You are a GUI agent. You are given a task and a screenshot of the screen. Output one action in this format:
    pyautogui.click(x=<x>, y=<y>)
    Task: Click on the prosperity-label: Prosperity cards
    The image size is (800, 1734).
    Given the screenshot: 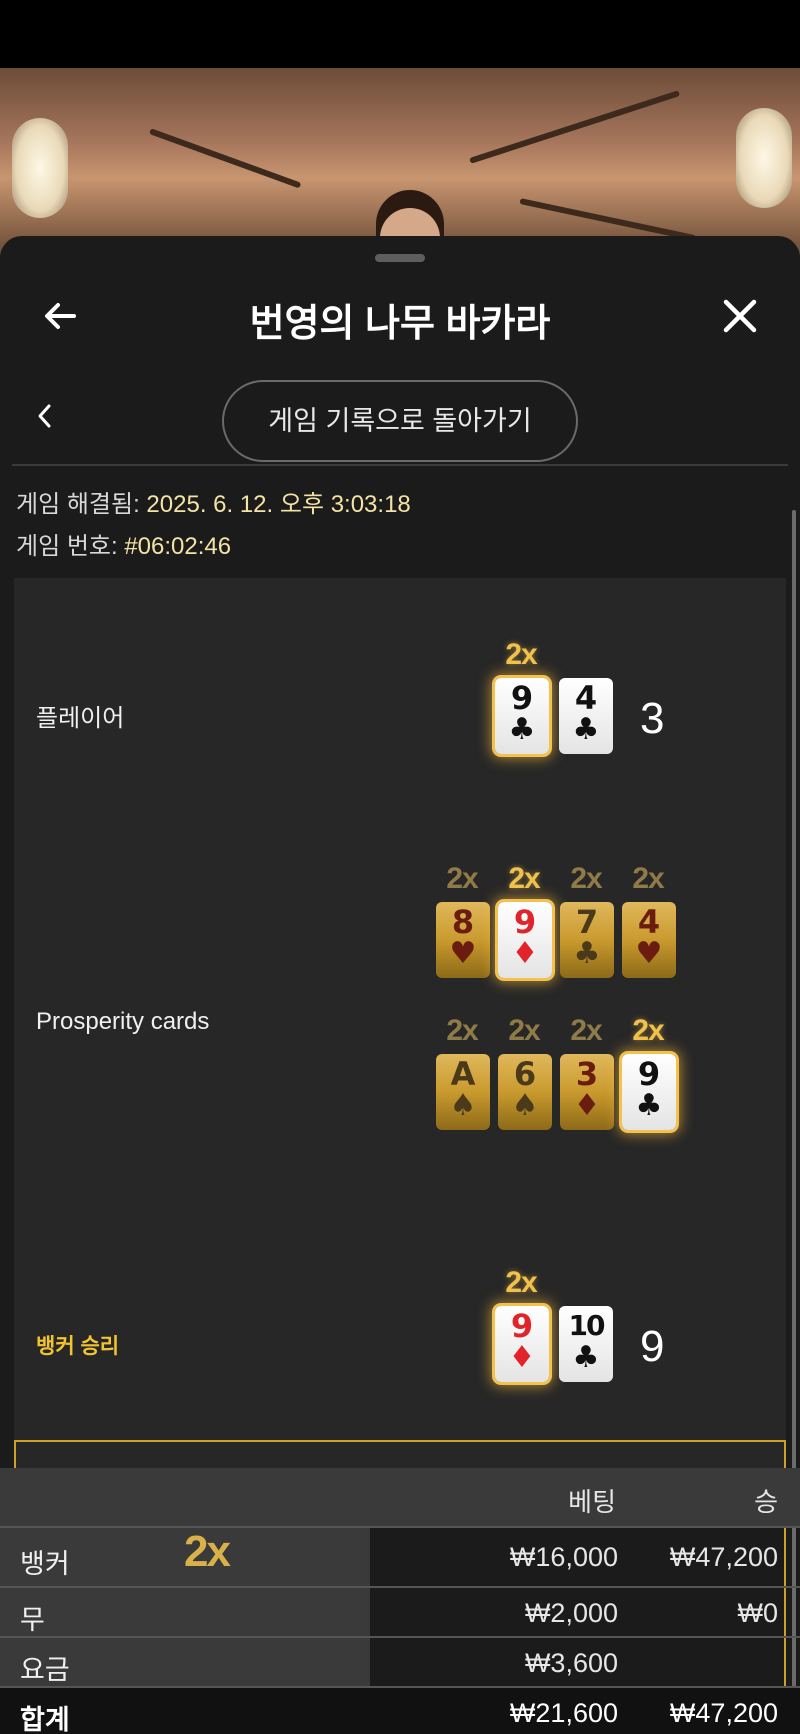 What is the action you would take?
    pyautogui.click(x=123, y=1021)
    